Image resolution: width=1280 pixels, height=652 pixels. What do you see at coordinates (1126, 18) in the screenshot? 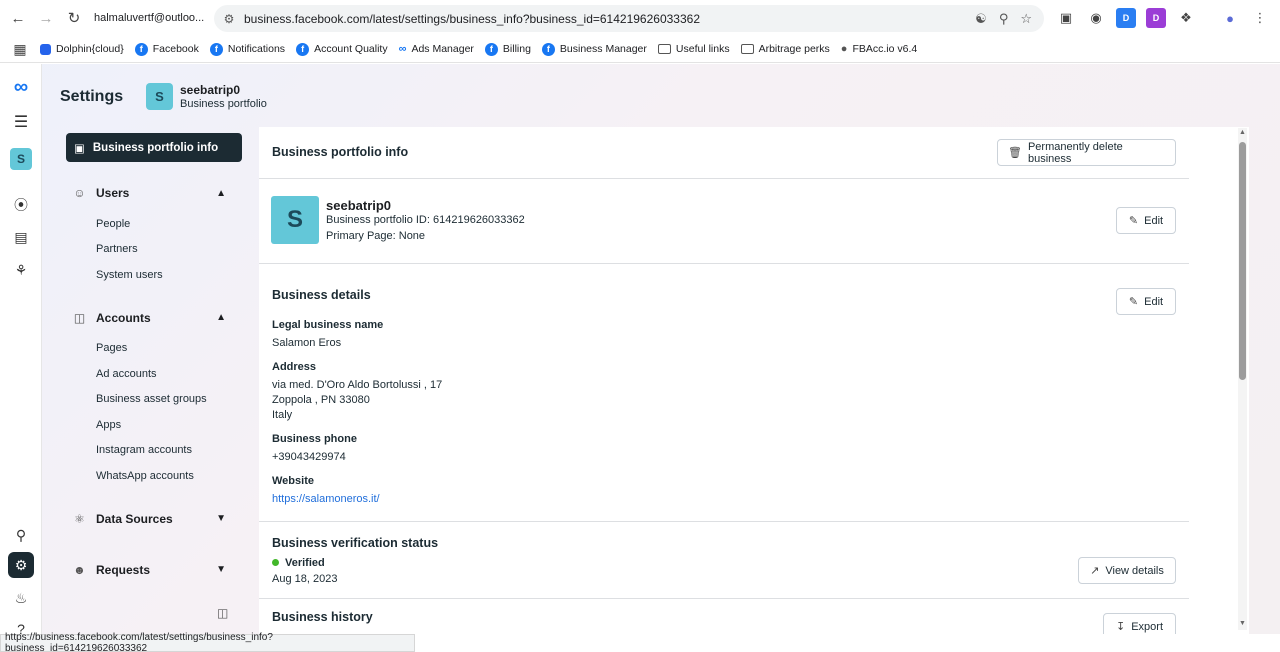
I see `d-extension-icon: D` at bounding box center [1126, 18].